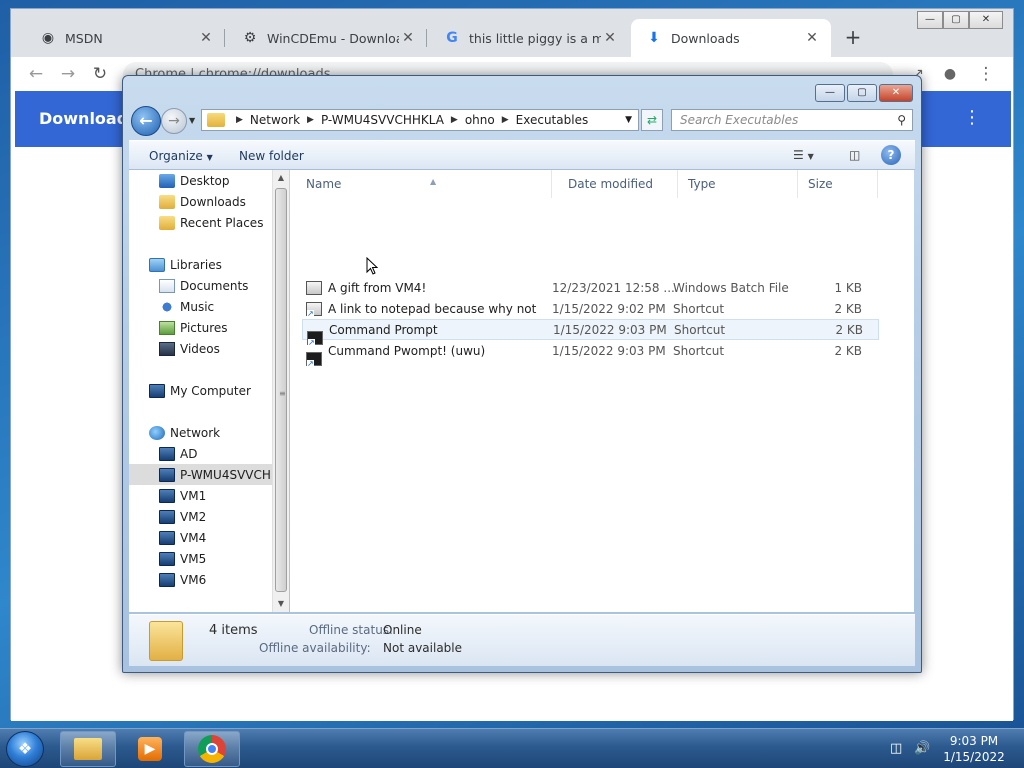  I want to click on desktop-icon, so click(167, 180).